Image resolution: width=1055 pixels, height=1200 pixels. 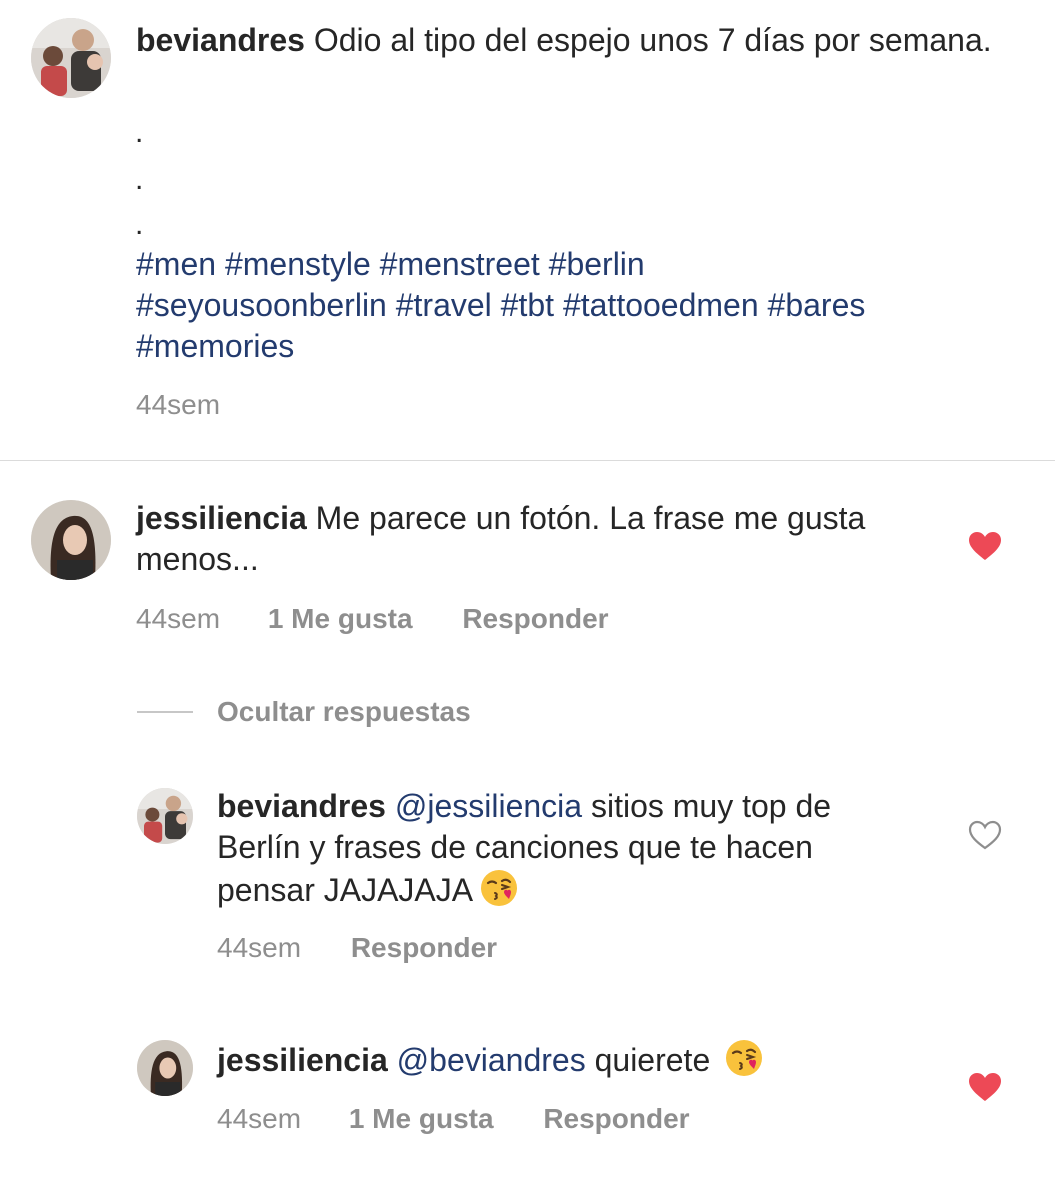 I want to click on hide-replies-line, so click(x=165, y=712).